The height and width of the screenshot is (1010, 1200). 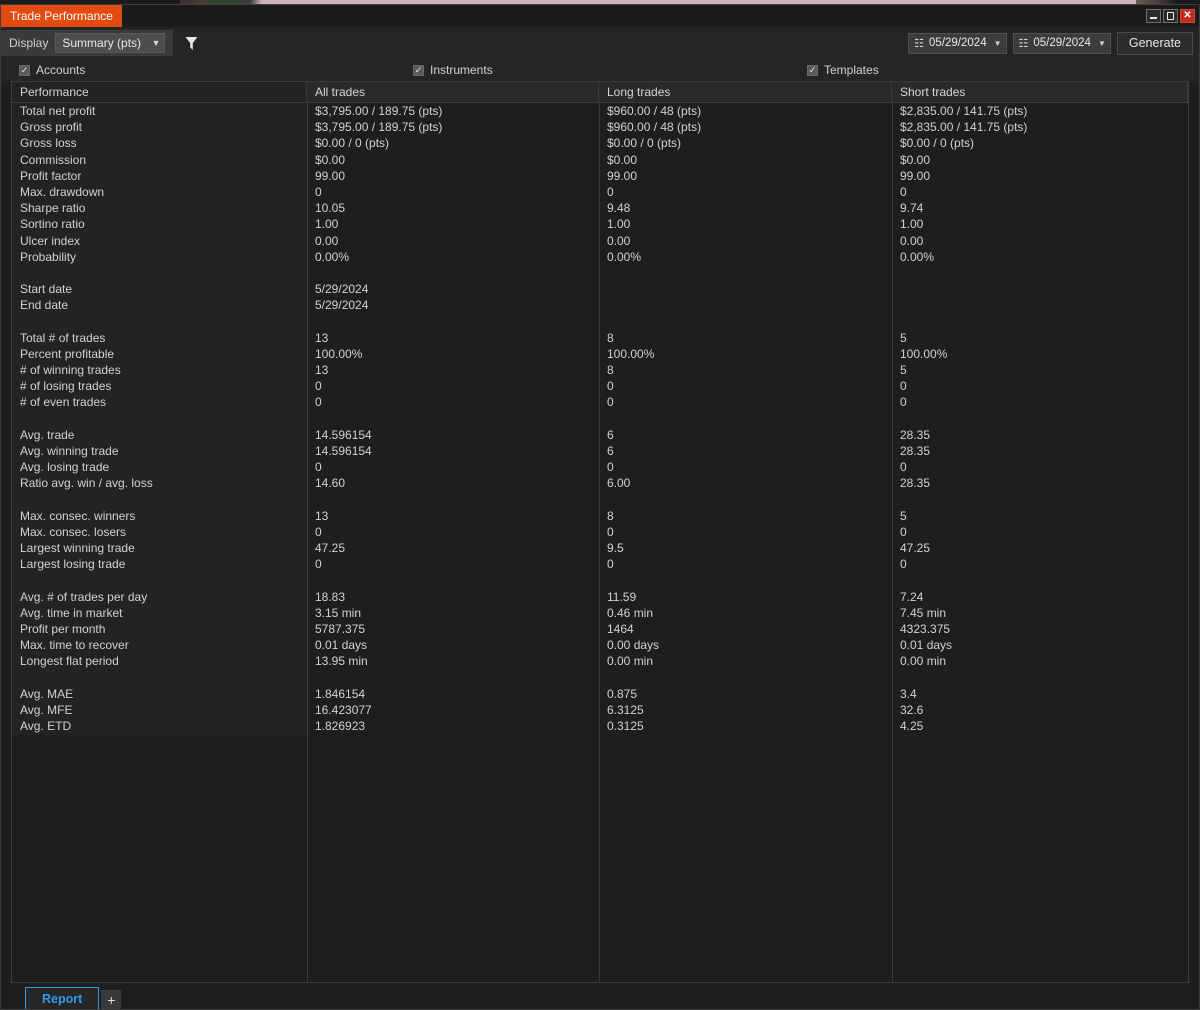 I want to click on start-date-picker: ☷ 05/29/2024 ▼, so click(x=957, y=43).